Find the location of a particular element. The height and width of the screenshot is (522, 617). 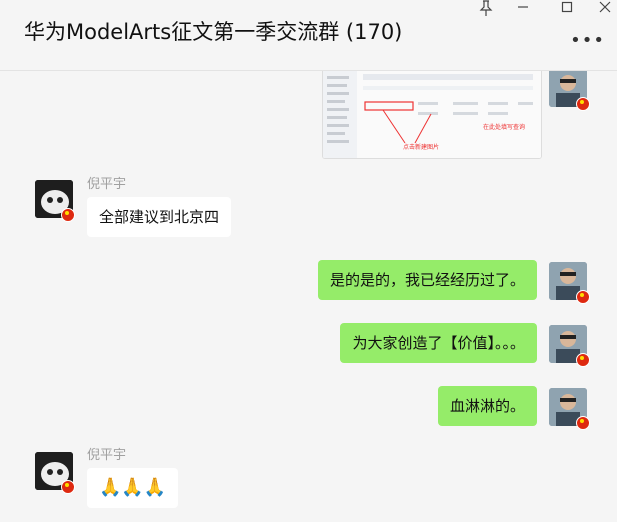

message-bubble: 🙏🙏🙏 is located at coordinates (133, 488).